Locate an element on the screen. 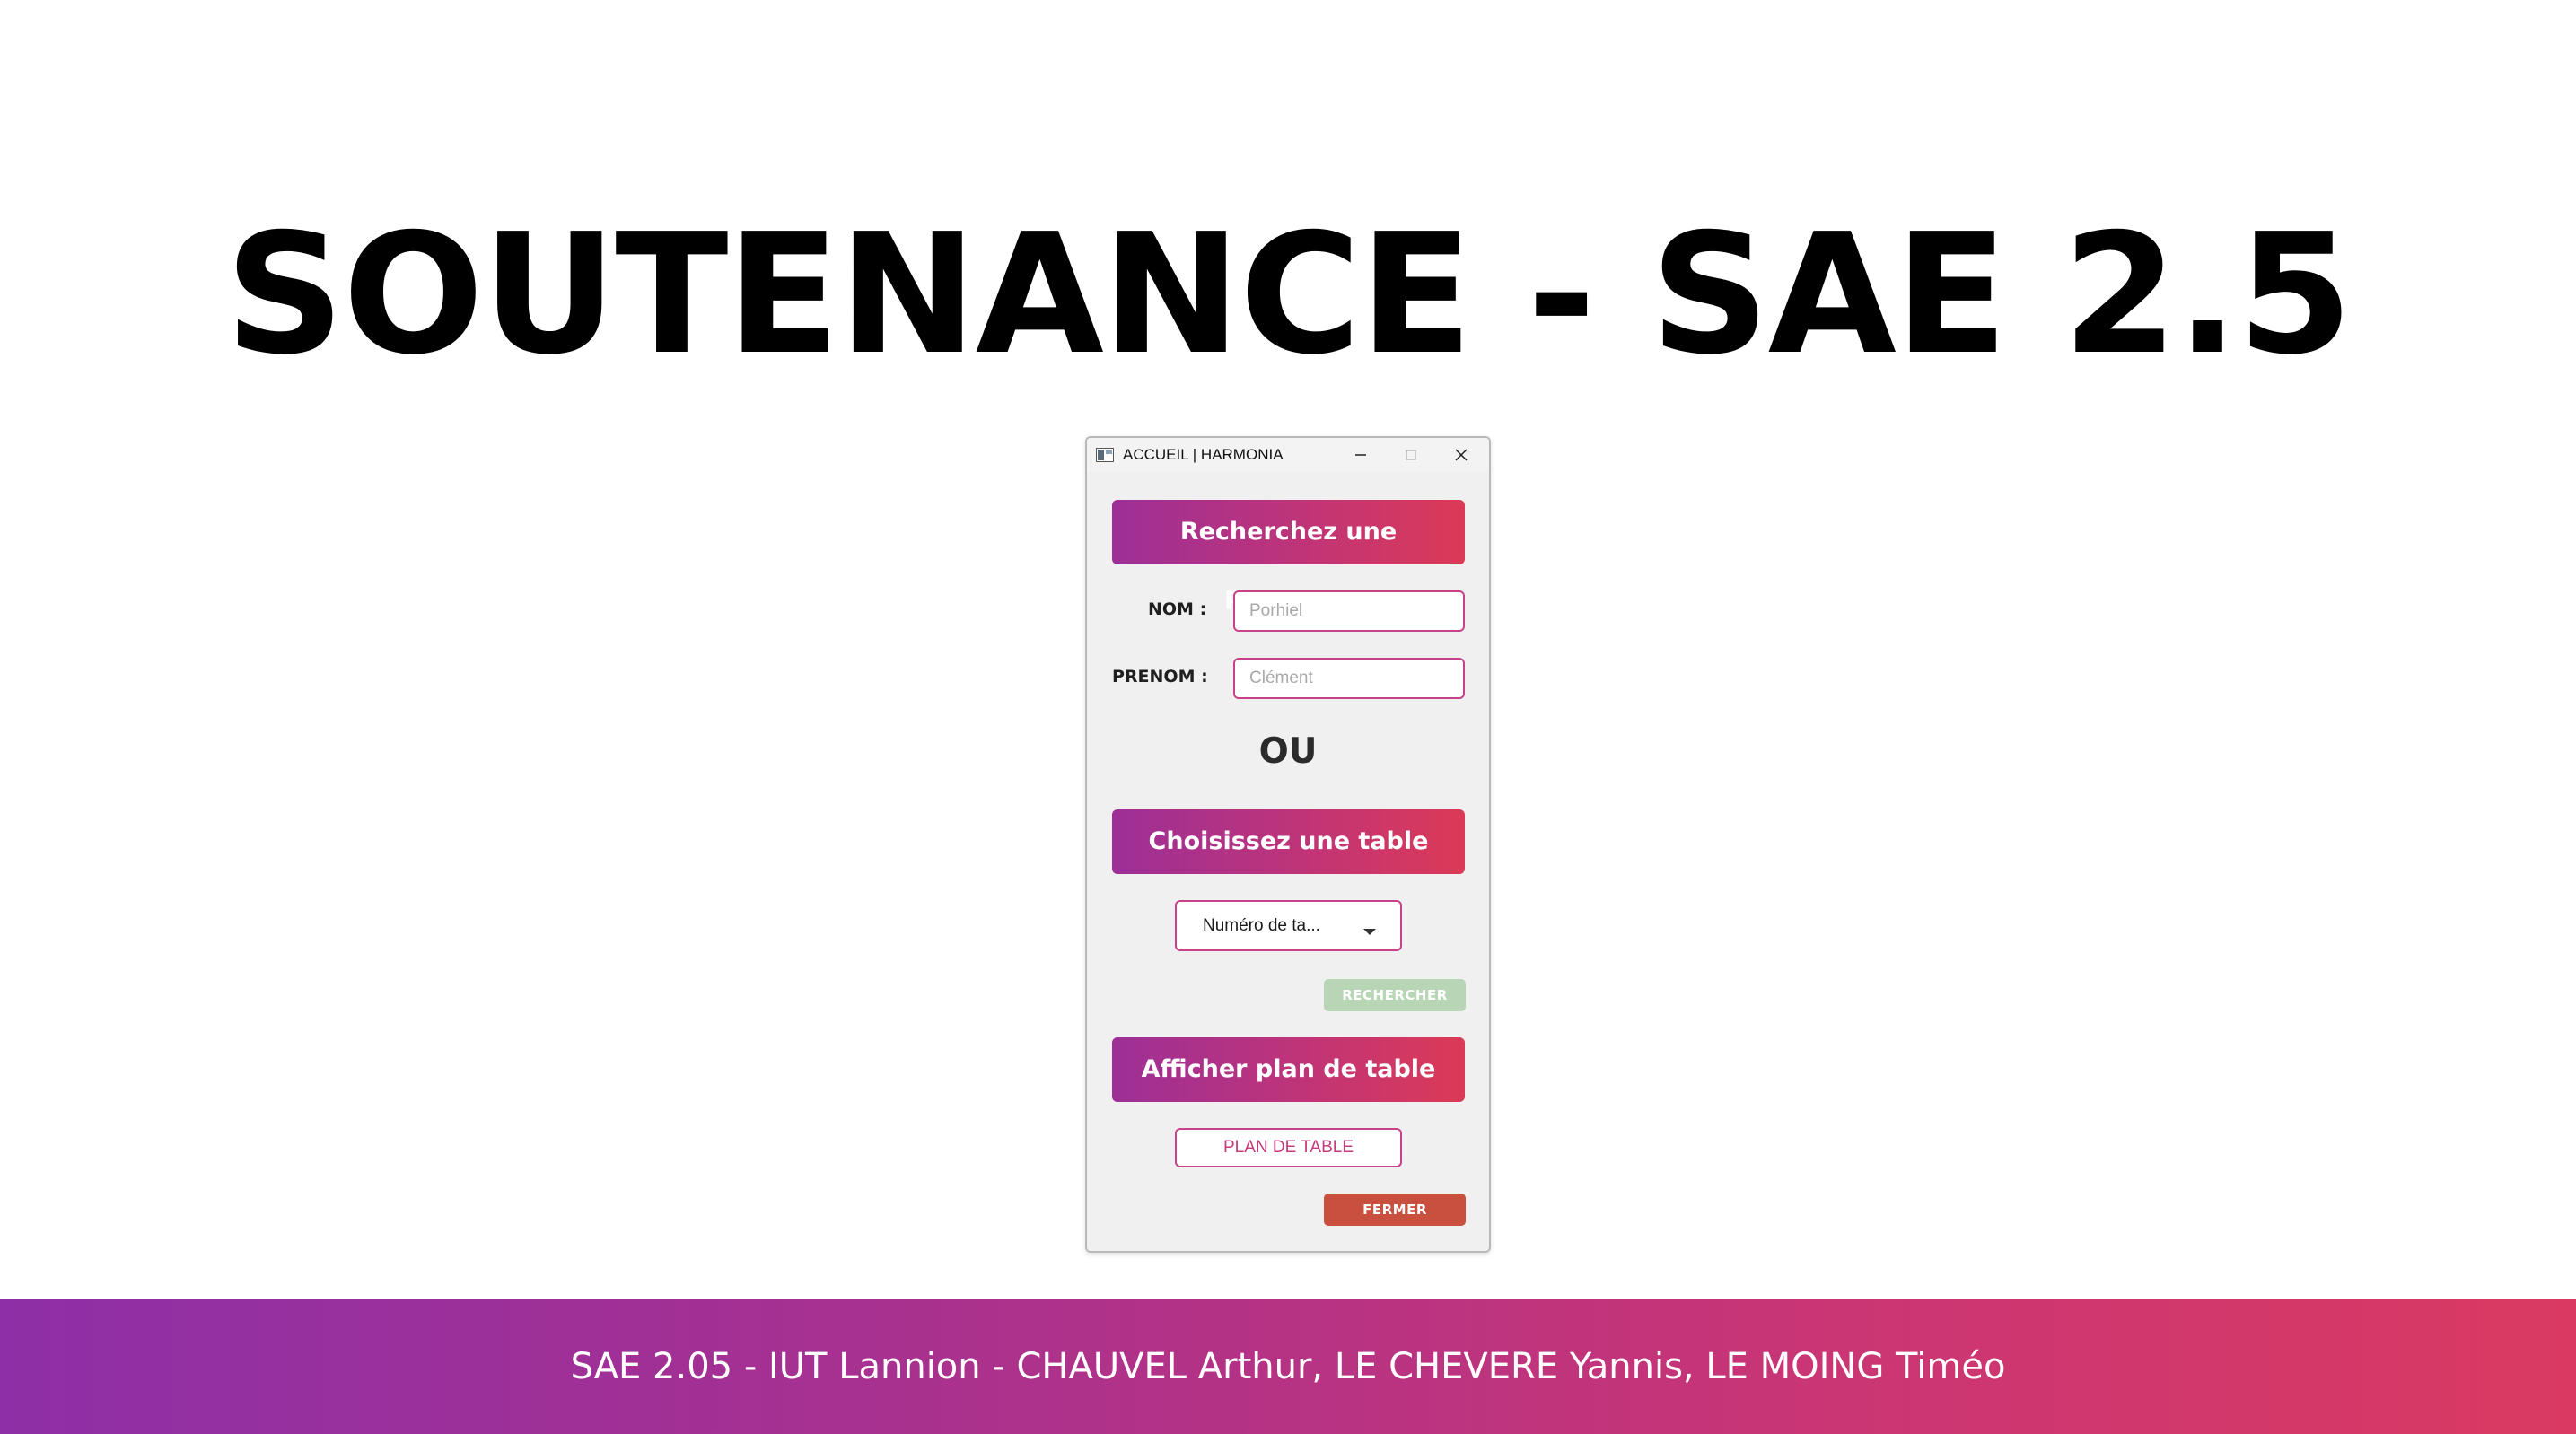  table-plan-button: PLAN DE TABLE is located at coordinates (1288, 1147).